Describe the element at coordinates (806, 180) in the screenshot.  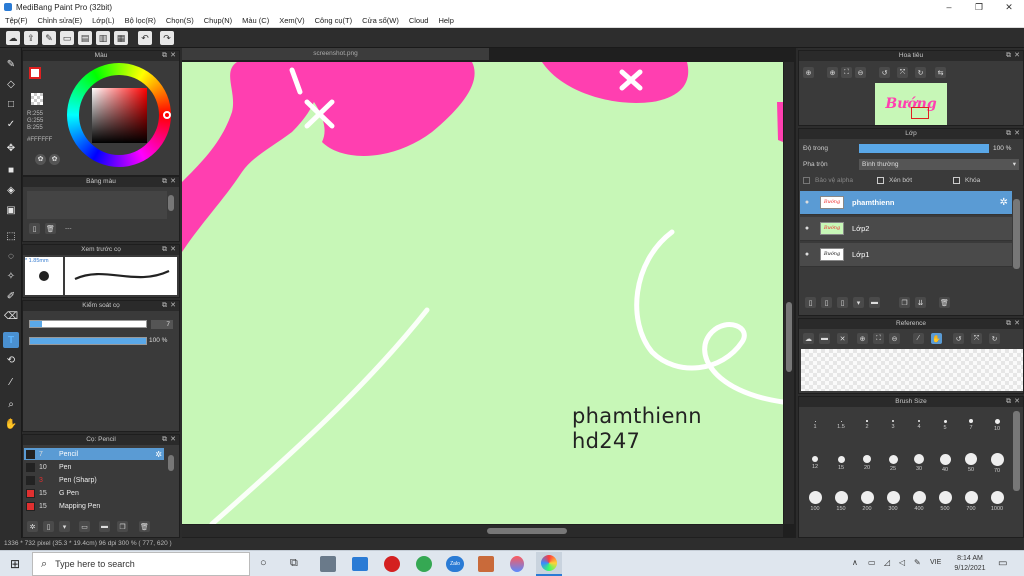
I see `protect-alpha-checkbox` at that location.